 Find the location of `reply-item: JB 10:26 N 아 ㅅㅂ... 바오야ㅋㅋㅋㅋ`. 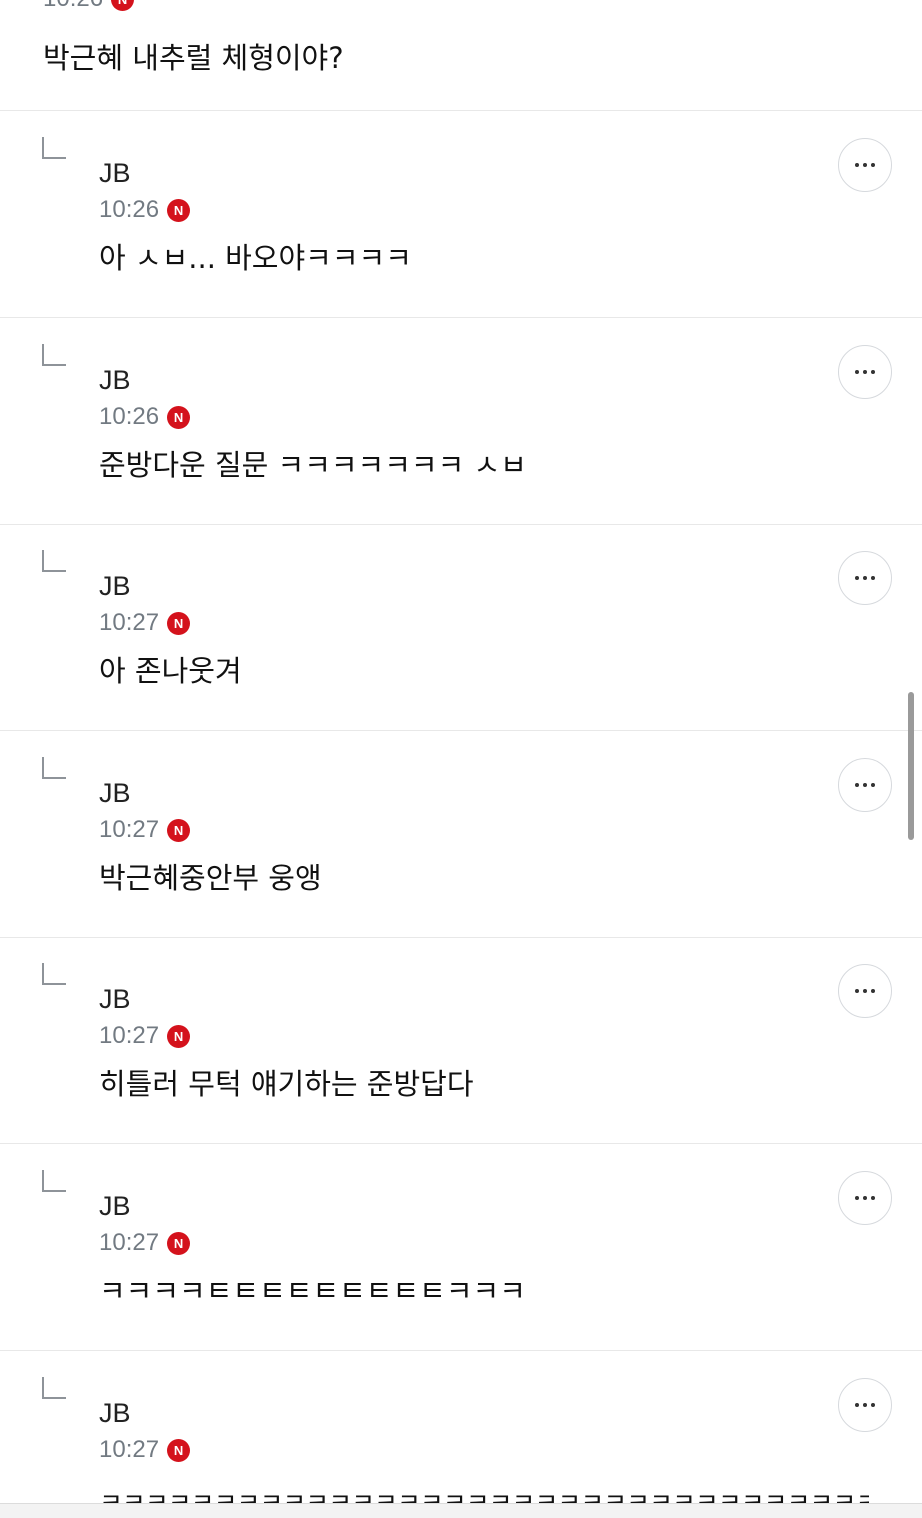

reply-item: JB 10:26 N 아 ㅅㅂ... 바오야ㅋㅋㅋㅋ is located at coordinates (461, 214).